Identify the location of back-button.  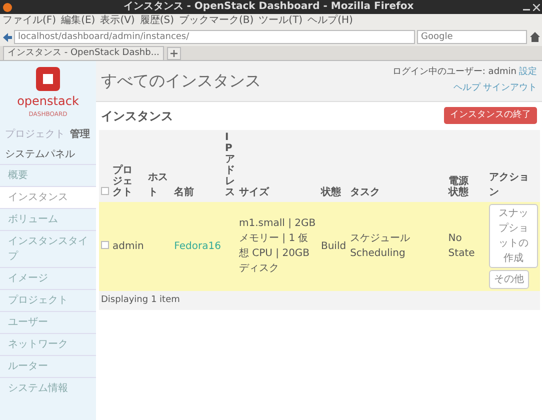
(7, 37).